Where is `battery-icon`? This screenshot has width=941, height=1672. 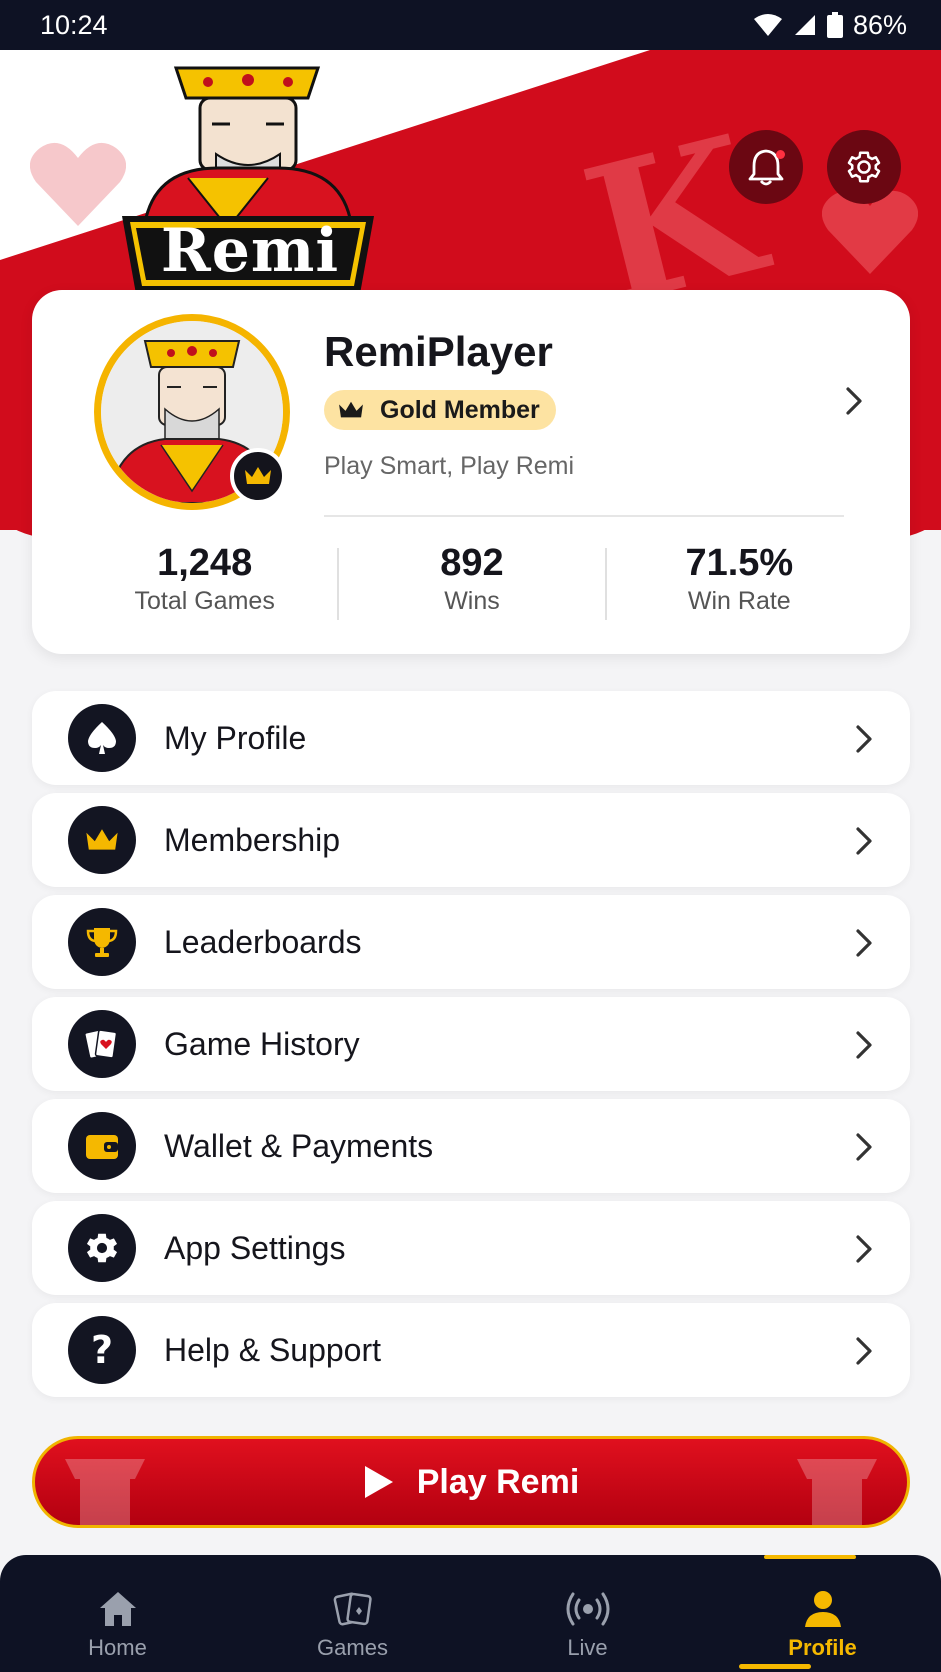 battery-icon is located at coordinates (834, 25).